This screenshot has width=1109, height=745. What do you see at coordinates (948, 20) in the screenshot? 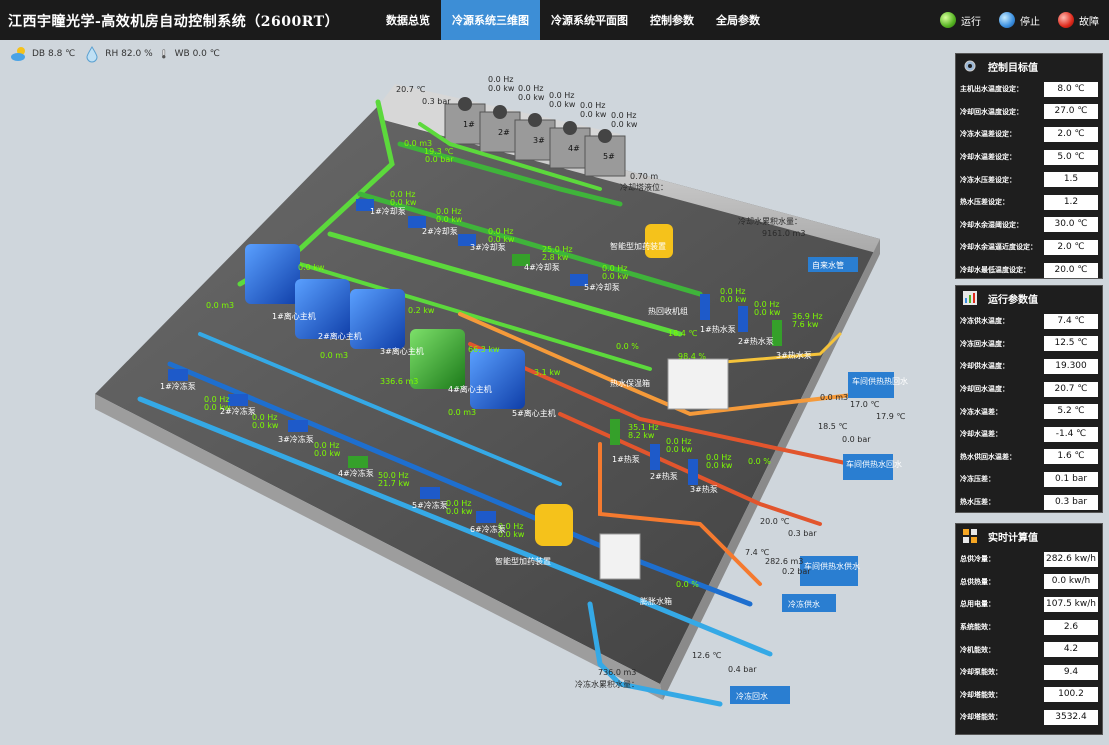
I see `running-status-icon` at bounding box center [948, 20].